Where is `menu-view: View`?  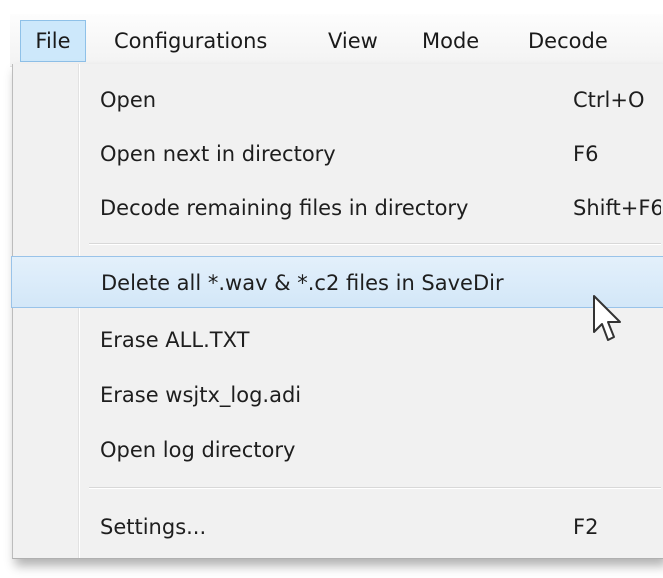
menu-view: View is located at coordinates (353, 41).